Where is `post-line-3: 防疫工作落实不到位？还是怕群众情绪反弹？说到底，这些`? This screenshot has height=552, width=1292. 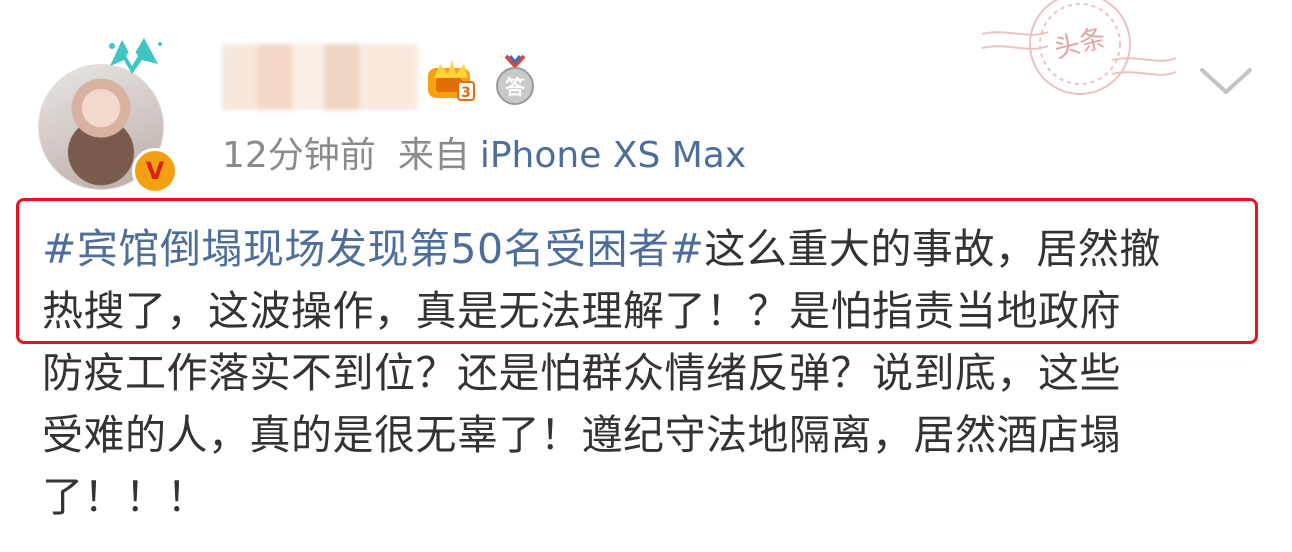
post-line-3: 防疫工作落实不到位？还是怕群众情绪反弹？说到底，这些 is located at coordinates (581, 373).